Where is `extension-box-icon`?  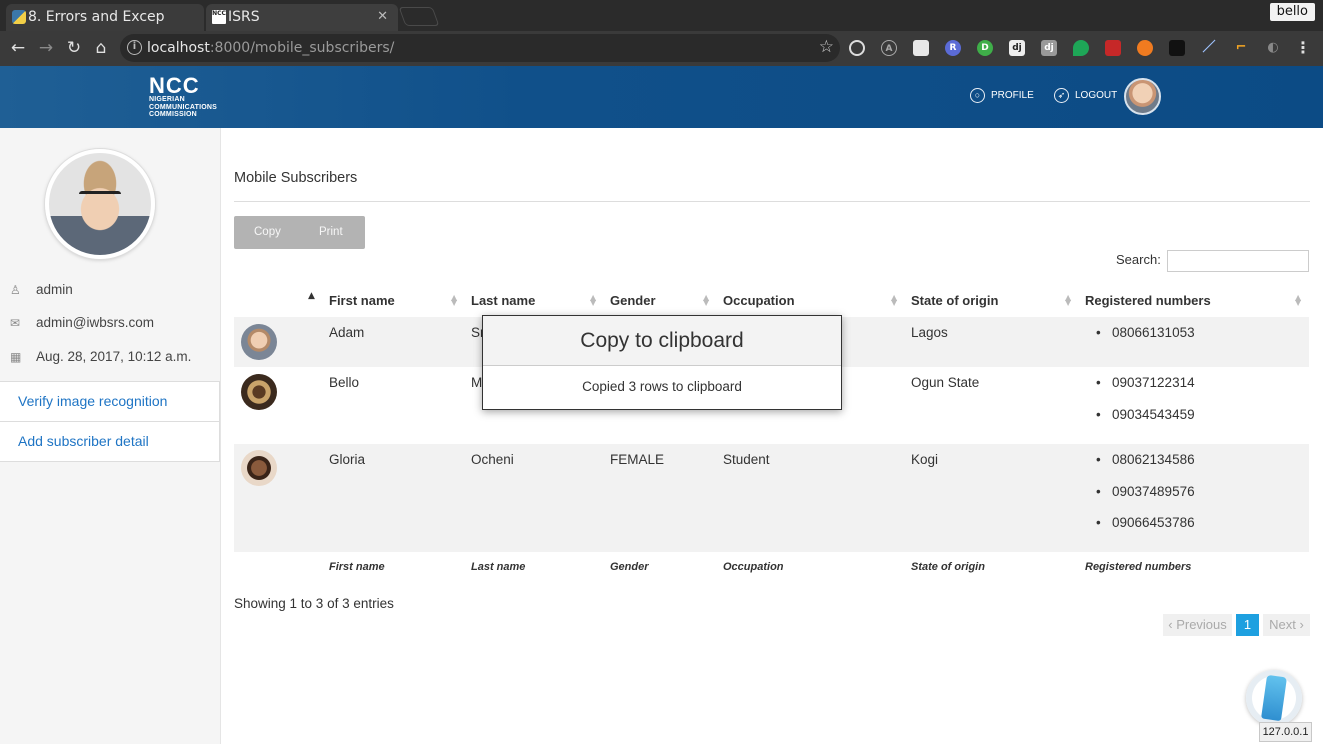 extension-box-icon is located at coordinates (1113, 48).